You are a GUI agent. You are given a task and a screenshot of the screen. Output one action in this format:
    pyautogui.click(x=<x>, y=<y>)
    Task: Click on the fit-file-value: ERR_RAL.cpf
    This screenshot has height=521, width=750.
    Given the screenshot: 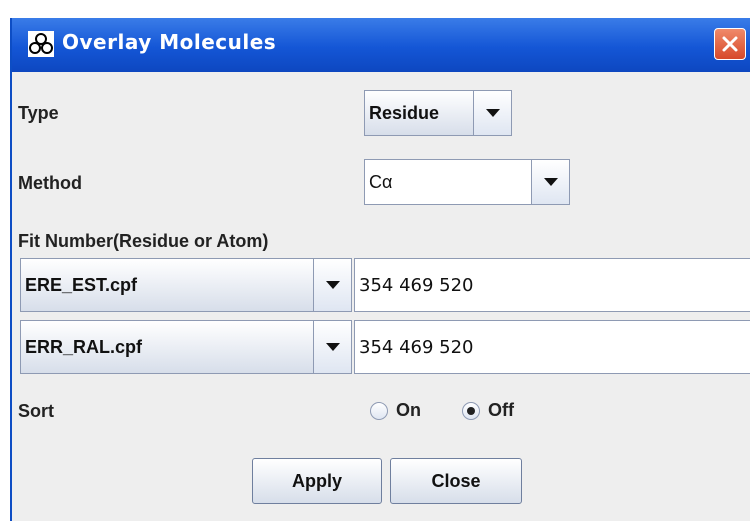 What is the action you would take?
    pyautogui.click(x=84, y=346)
    